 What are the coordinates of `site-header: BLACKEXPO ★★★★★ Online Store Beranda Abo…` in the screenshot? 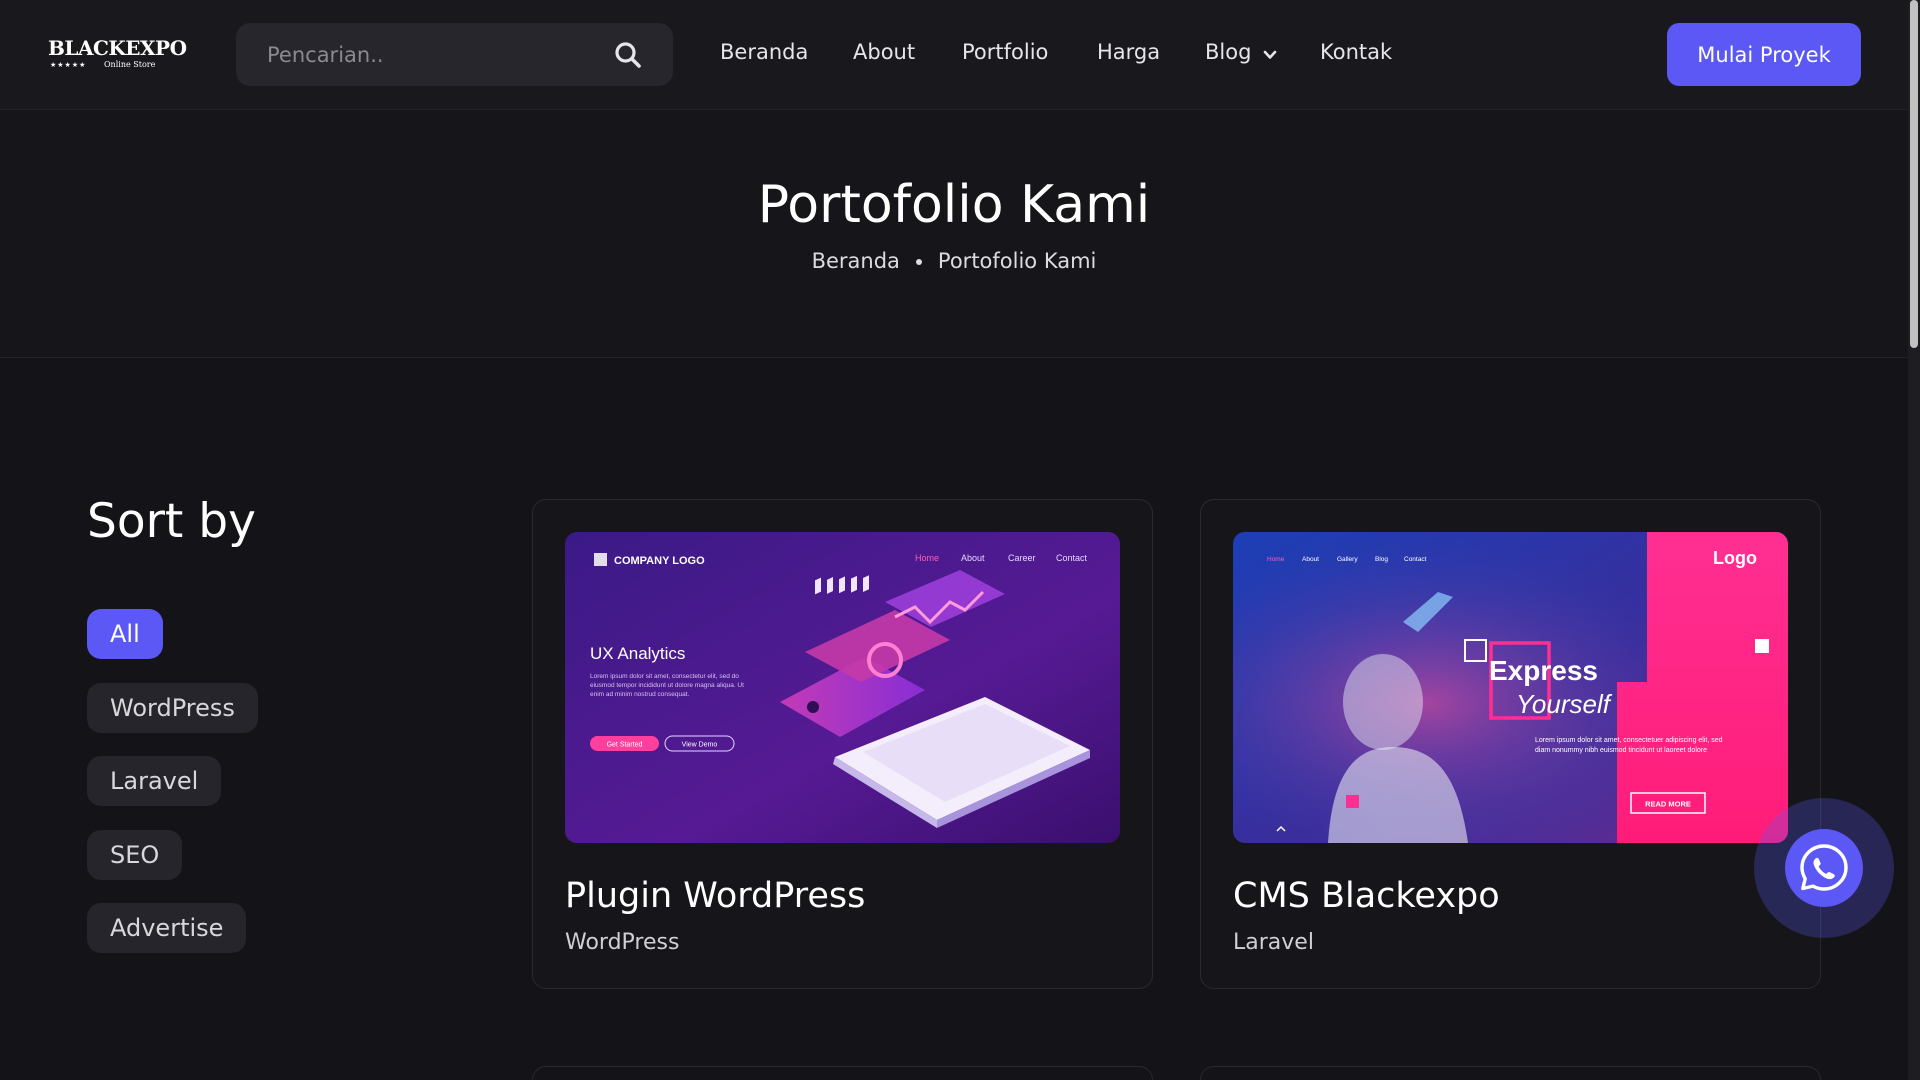 It's located at (954, 55).